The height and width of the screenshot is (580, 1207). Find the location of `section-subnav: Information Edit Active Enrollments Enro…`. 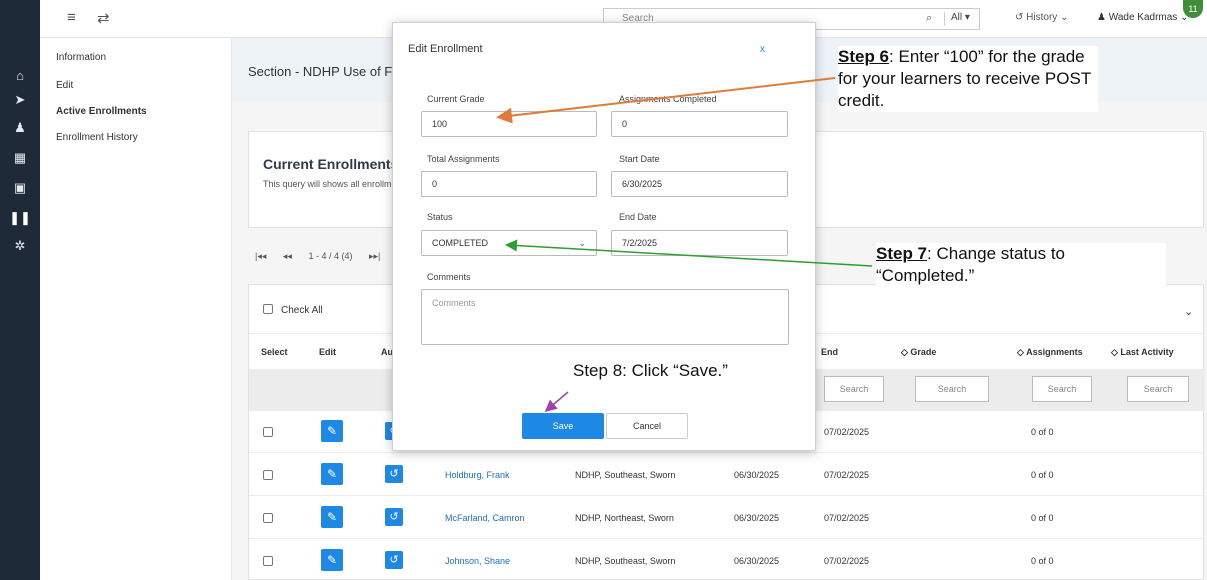

section-subnav: Information Edit Active Enrollments Enro… is located at coordinates (136, 309).